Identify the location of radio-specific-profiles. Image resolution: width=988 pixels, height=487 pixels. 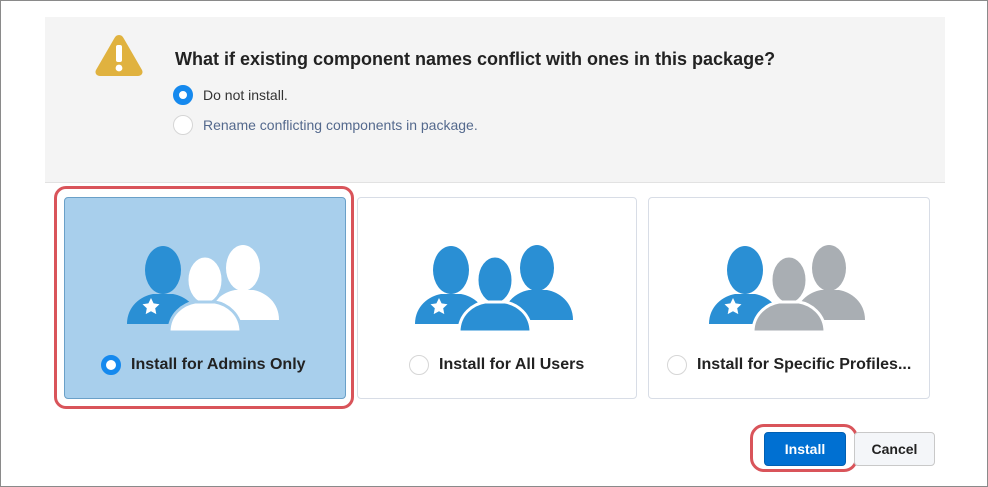
(677, 365).